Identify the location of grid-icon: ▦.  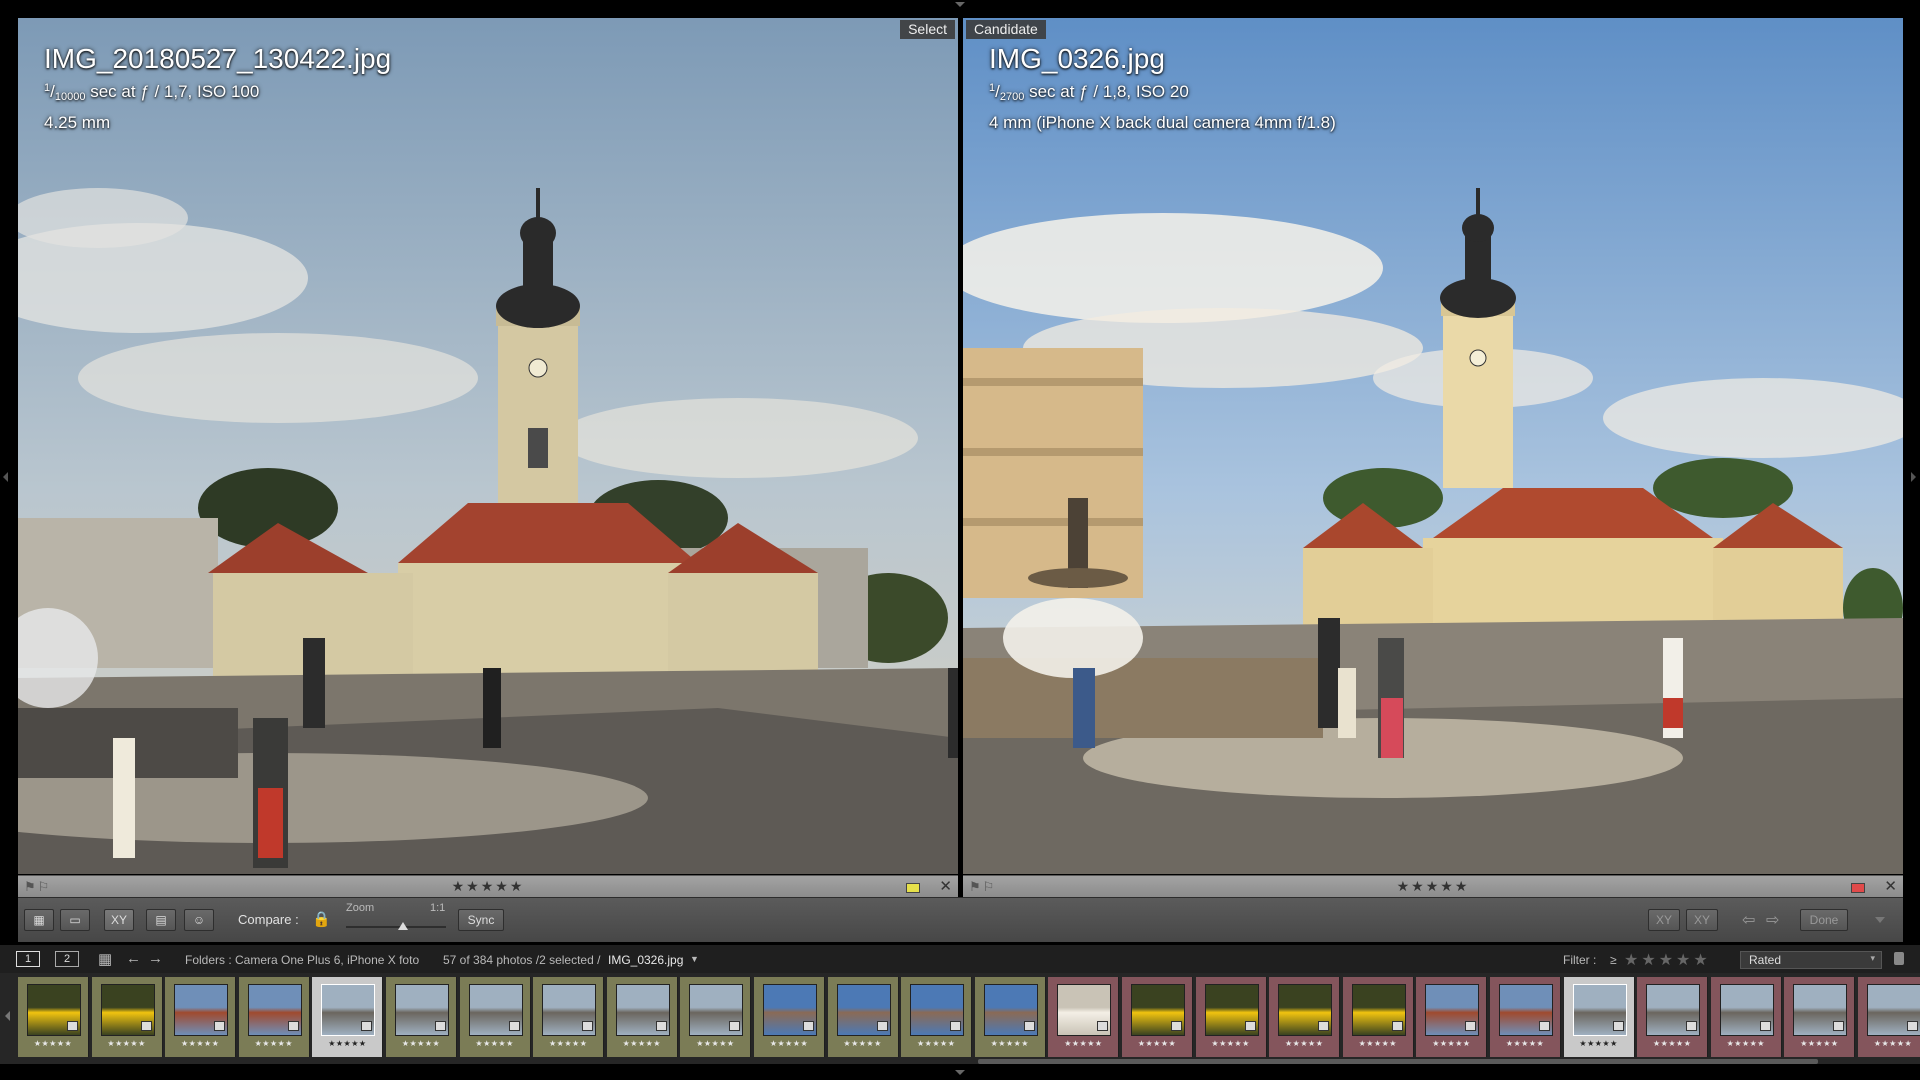
(105, 959).